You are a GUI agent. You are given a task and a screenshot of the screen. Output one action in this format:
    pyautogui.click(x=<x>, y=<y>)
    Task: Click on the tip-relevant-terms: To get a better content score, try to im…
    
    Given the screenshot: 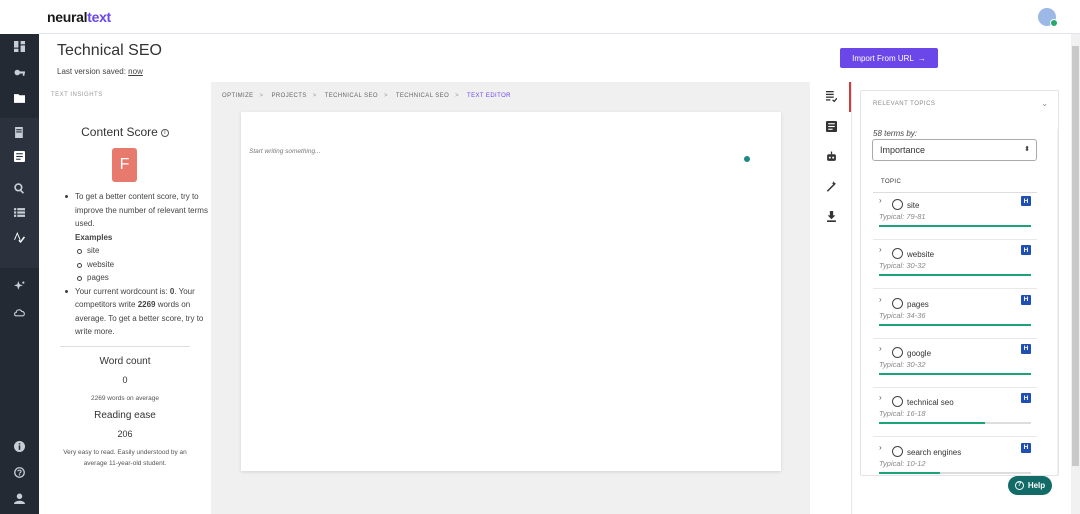 What is the action you would take?
    pyautogui.click(x=138, y=210)
    